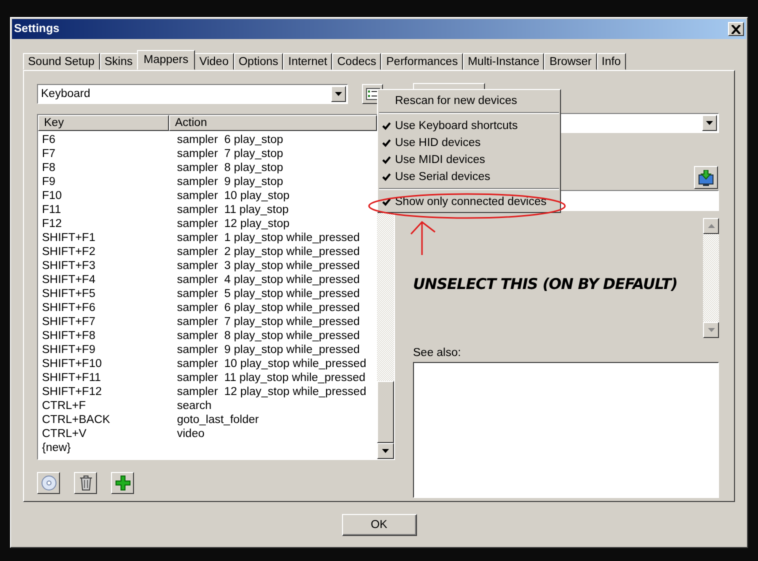  I want to click on scroll-up-button, so click(711, 226).